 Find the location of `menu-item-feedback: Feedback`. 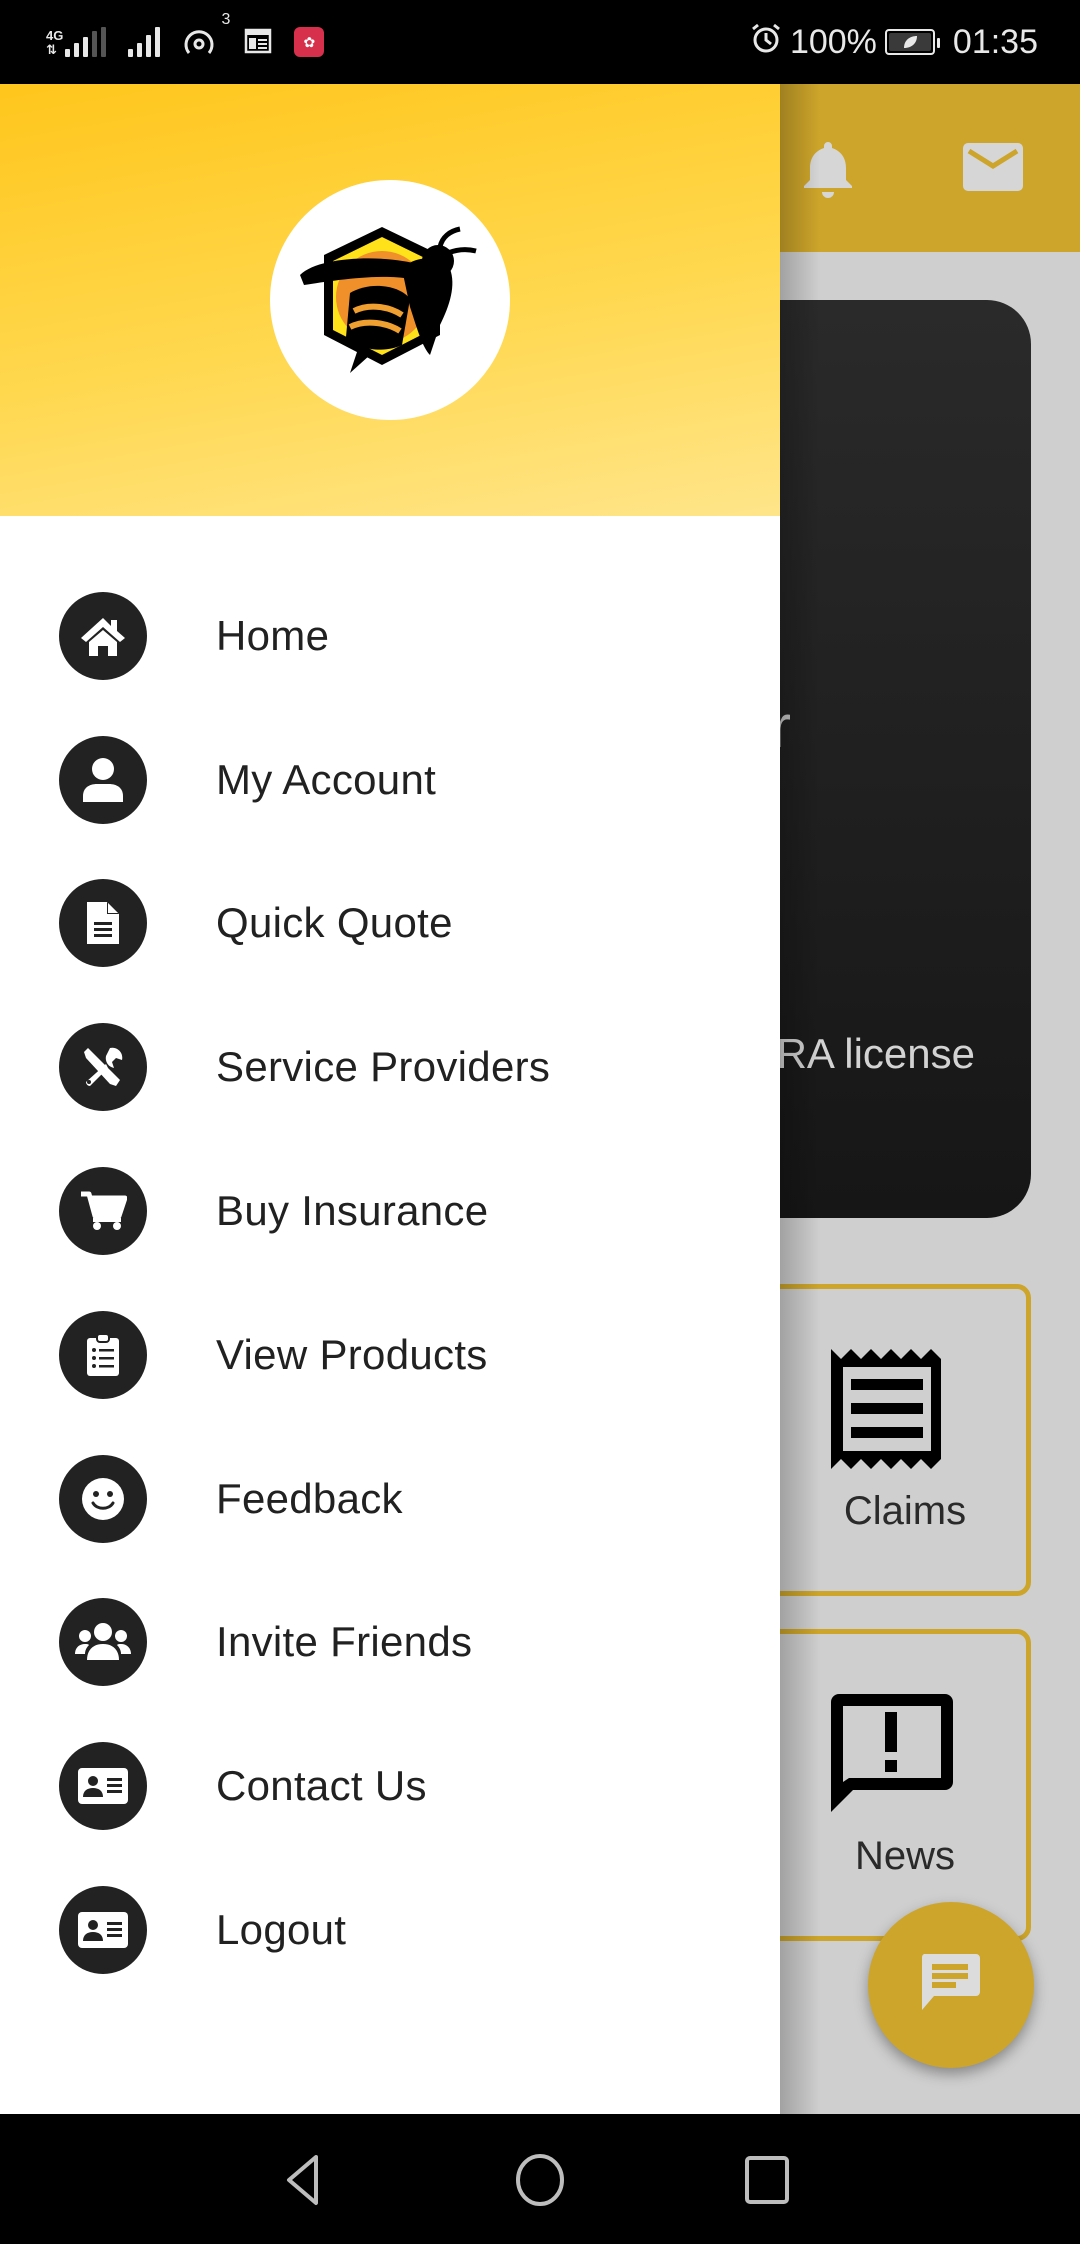

menu-item-feedback: Feedback is located at coordinates (390, 1499).